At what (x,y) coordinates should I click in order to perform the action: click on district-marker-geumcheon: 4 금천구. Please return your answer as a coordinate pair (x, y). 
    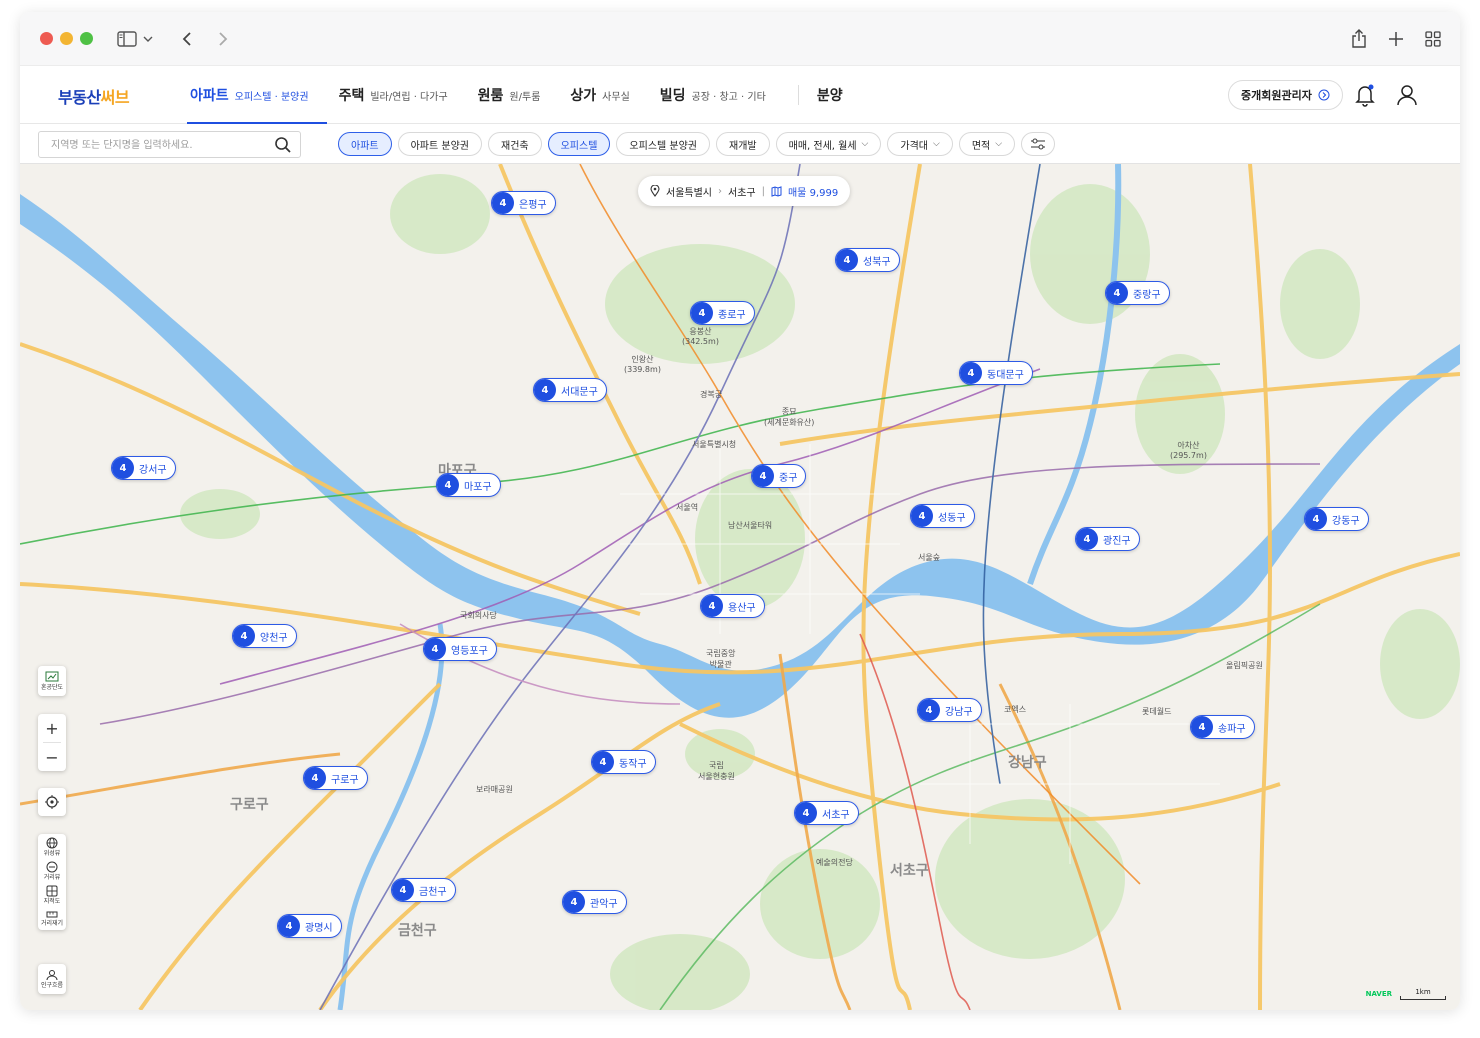
    Looking at the image, I should click on (423, 890).